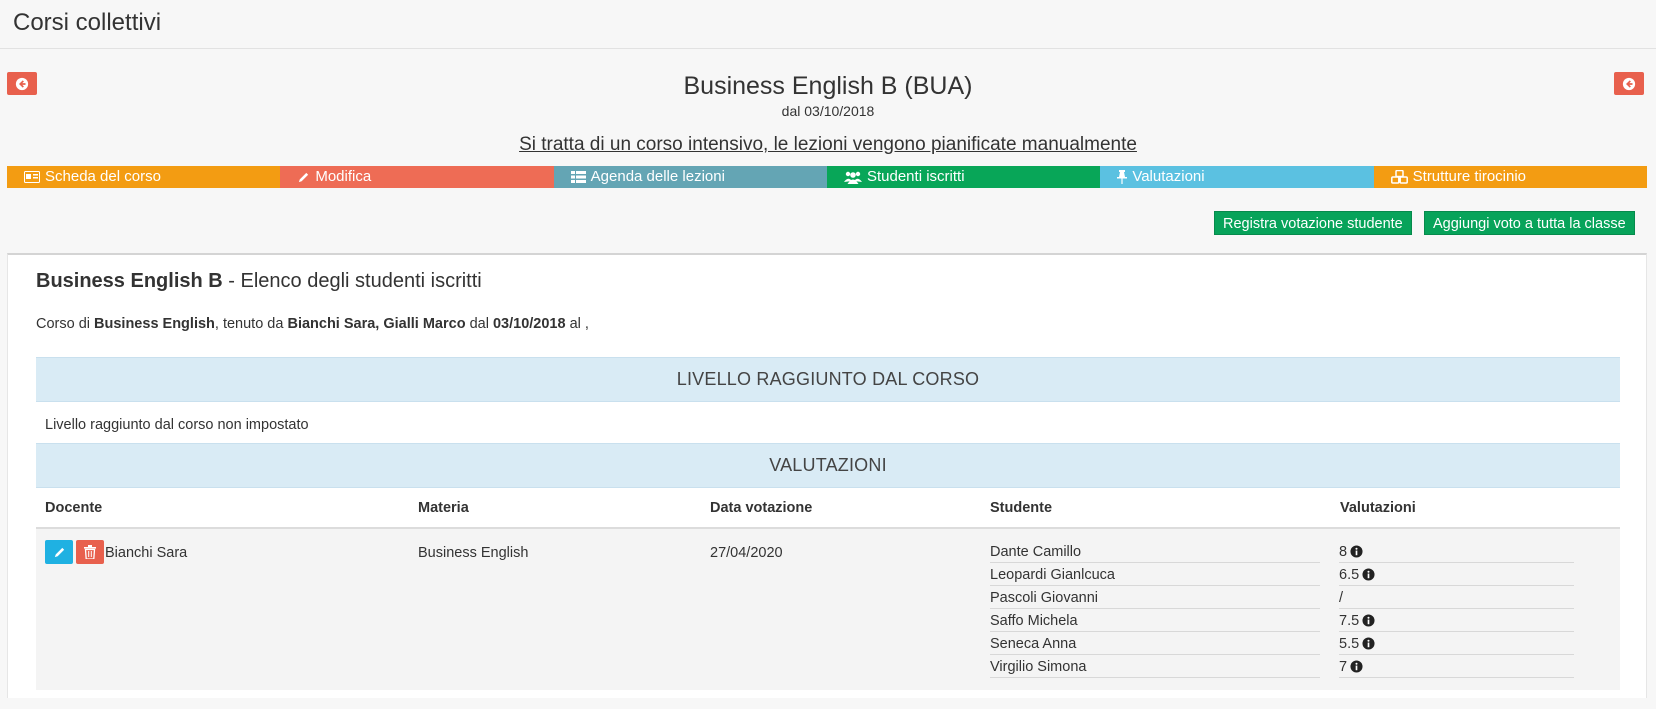  I want to click on add-class-vote-button: Aggiungi voto a tutta la classe, so click(1529, 223).